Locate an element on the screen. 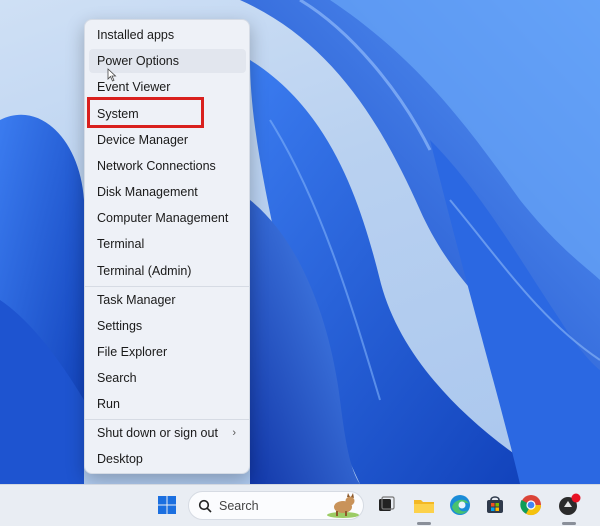  search-placeholder: Search is located at coordinates (239, 506).